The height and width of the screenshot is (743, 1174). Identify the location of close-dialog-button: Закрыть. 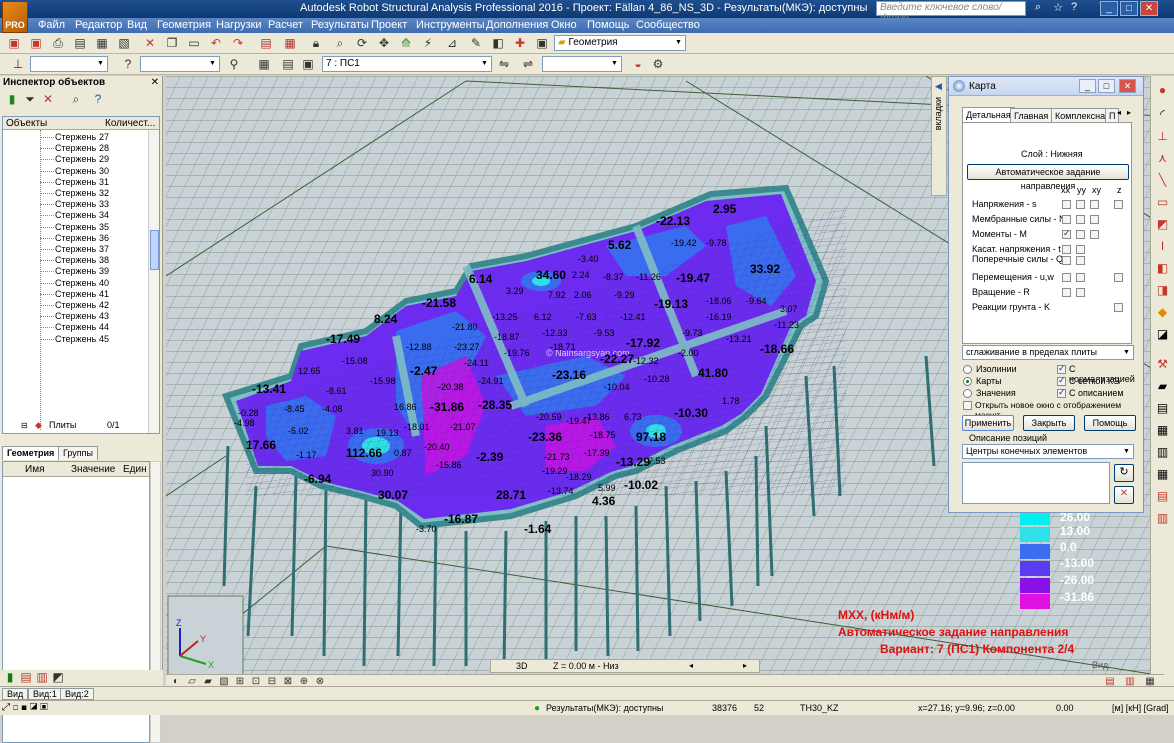
(1049, 423).